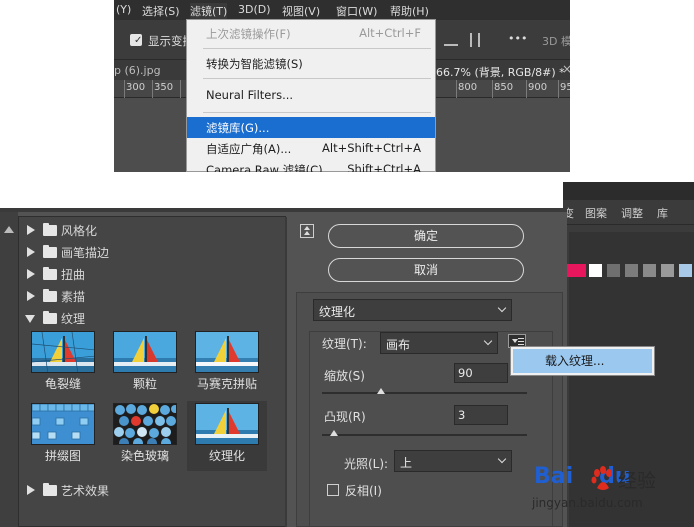 The height and width of the screenshot is (527, 694). Describe the element at coordinates (286, 372) in the screenshot. I see `tree-scrollbar` at that location.